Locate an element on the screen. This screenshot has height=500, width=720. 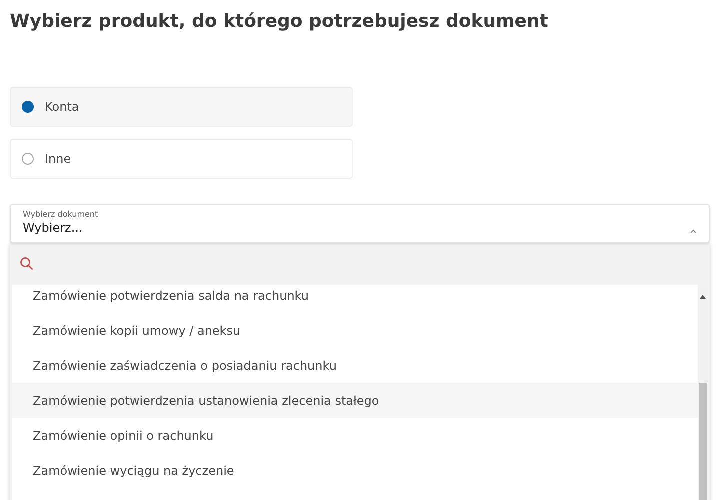
radio-option: Konta is located at coordinates (181, 107).